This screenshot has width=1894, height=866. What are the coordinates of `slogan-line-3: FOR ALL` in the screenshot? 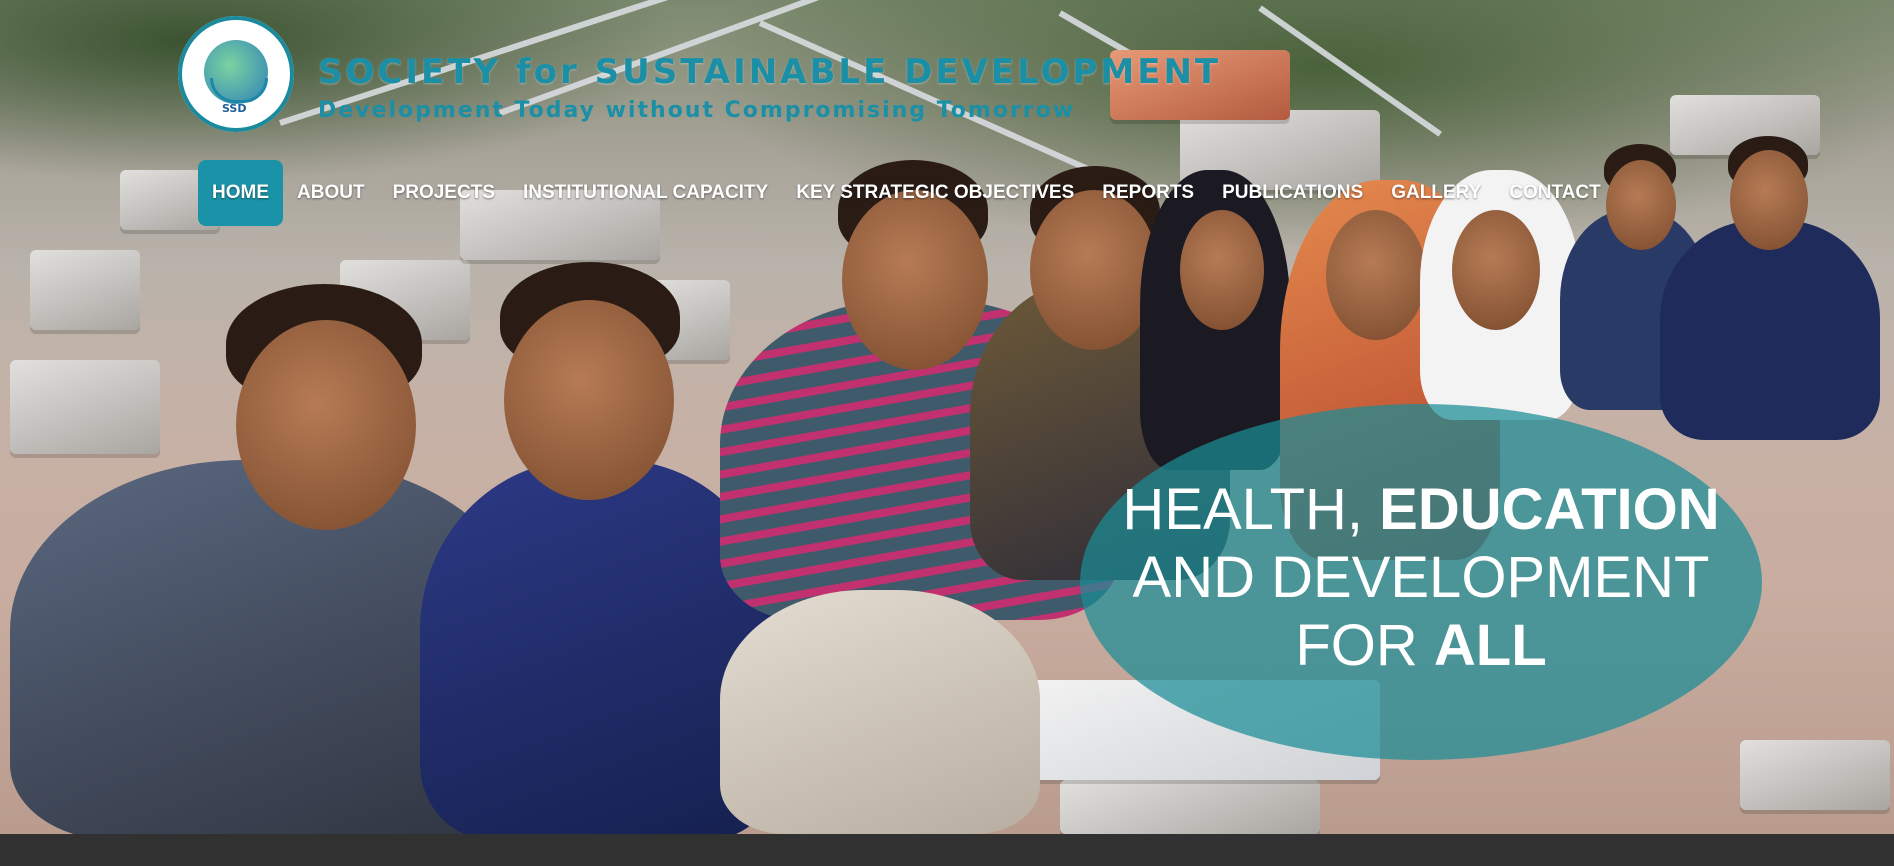 It's located at (1421, 646).